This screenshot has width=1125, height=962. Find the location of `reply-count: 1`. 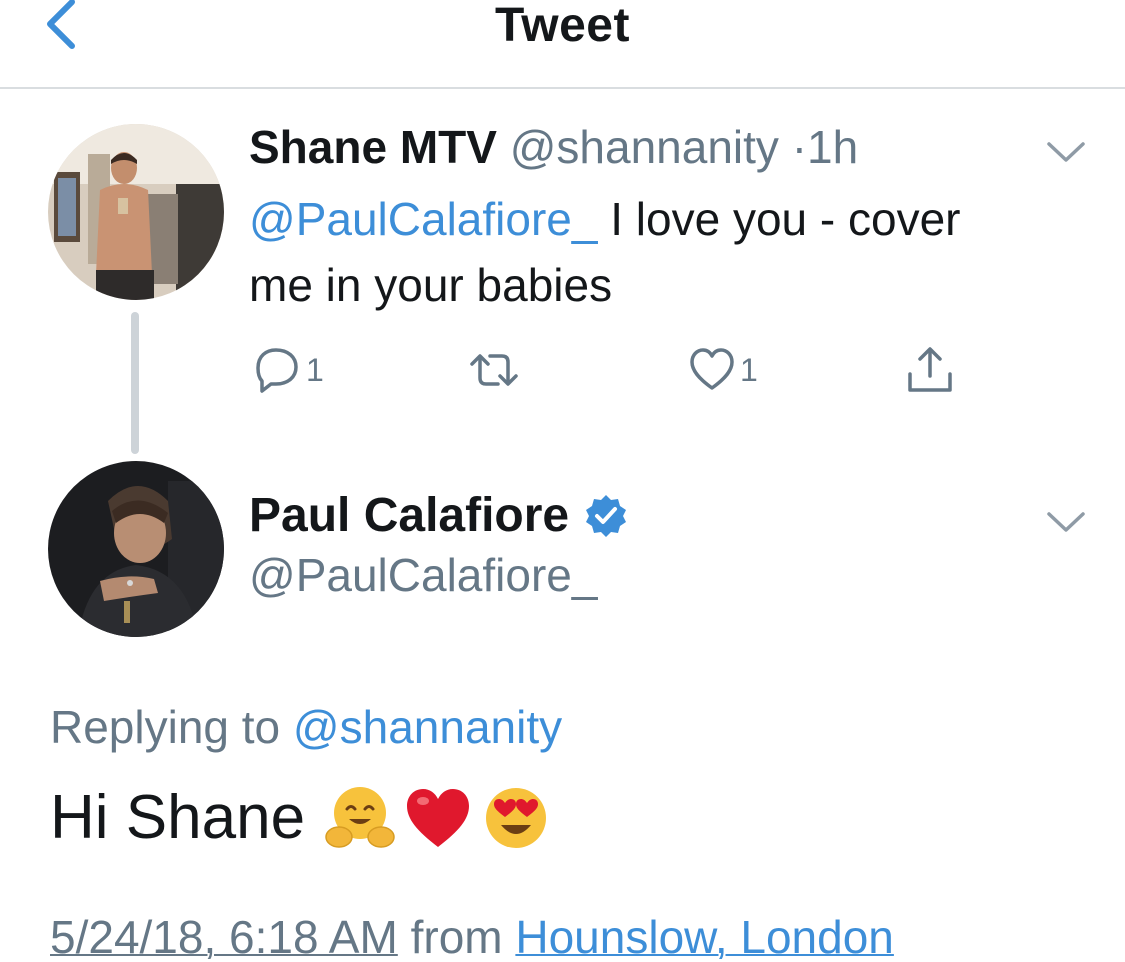

reply-count: 1 is located at coordinates (315, 369).